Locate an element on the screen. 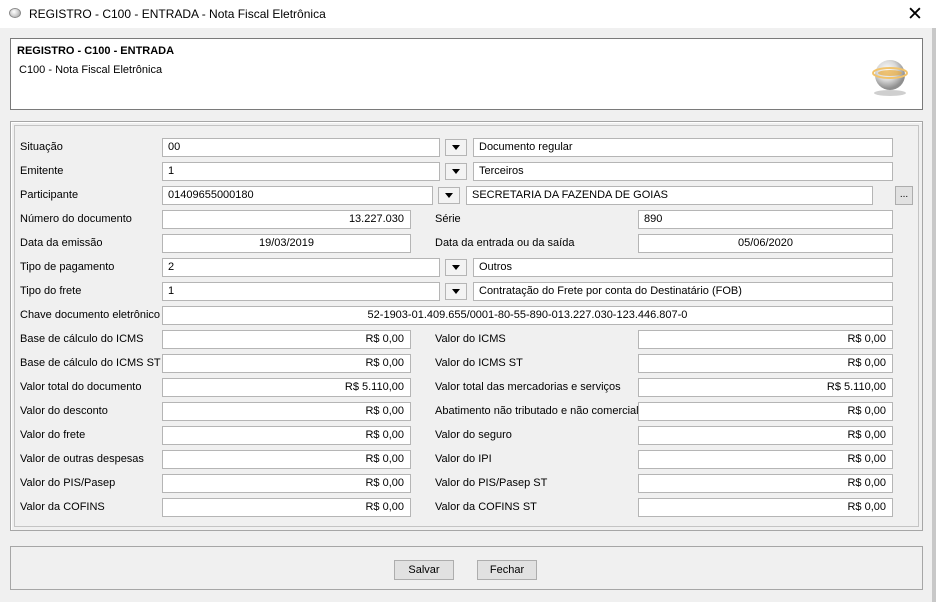  tipo-frete-label: Tipo do frete is located at coordinates (51, 291).